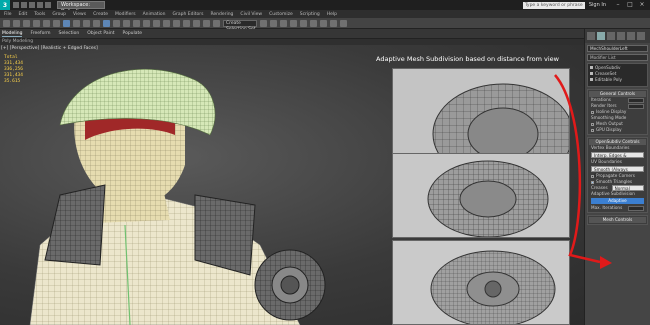 The width and height of the screenshot is (650, 325). What do you see at coordinates (146, 23) in the screenshot?
I see `pivot-icon` at bounding box center [146, 23].